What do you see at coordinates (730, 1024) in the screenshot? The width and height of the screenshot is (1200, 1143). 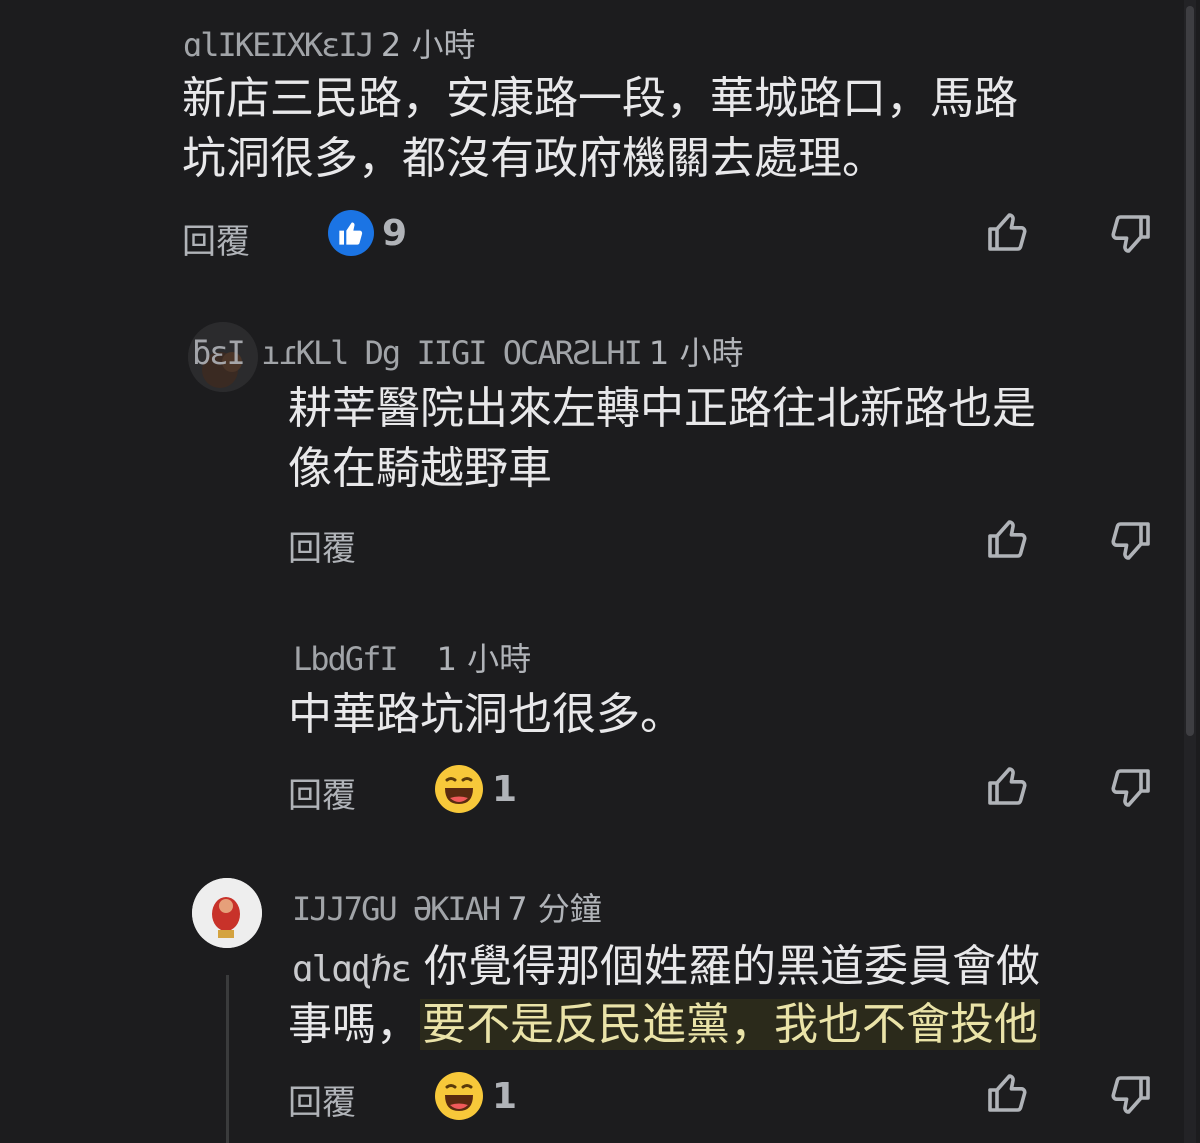 I see `highlighted-text: 要不是反民進黨，我也不會投他` at bounding box center [730, 1024].